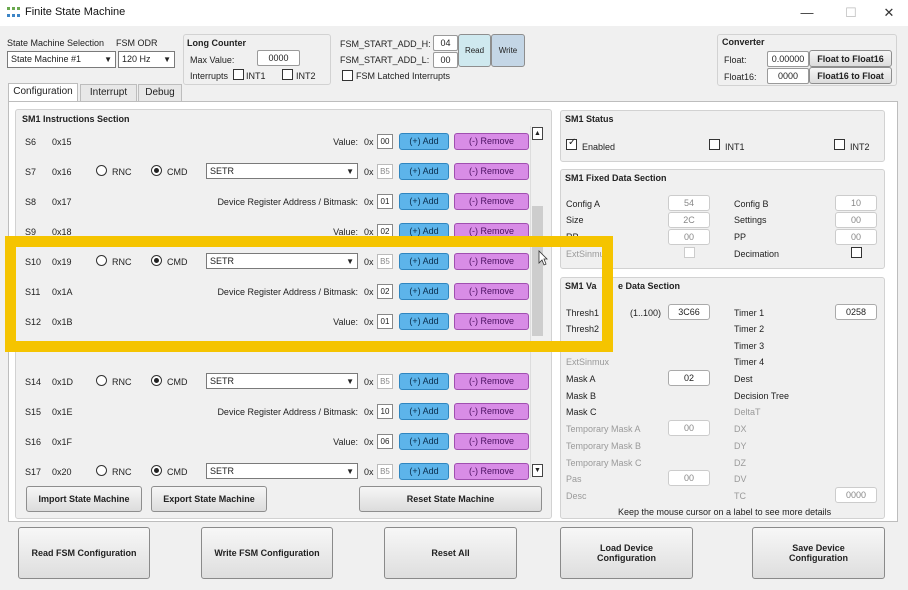  Describe the element at coordinates (306, 76) in the screenshot. I see `int2-label: INT2` at that location.